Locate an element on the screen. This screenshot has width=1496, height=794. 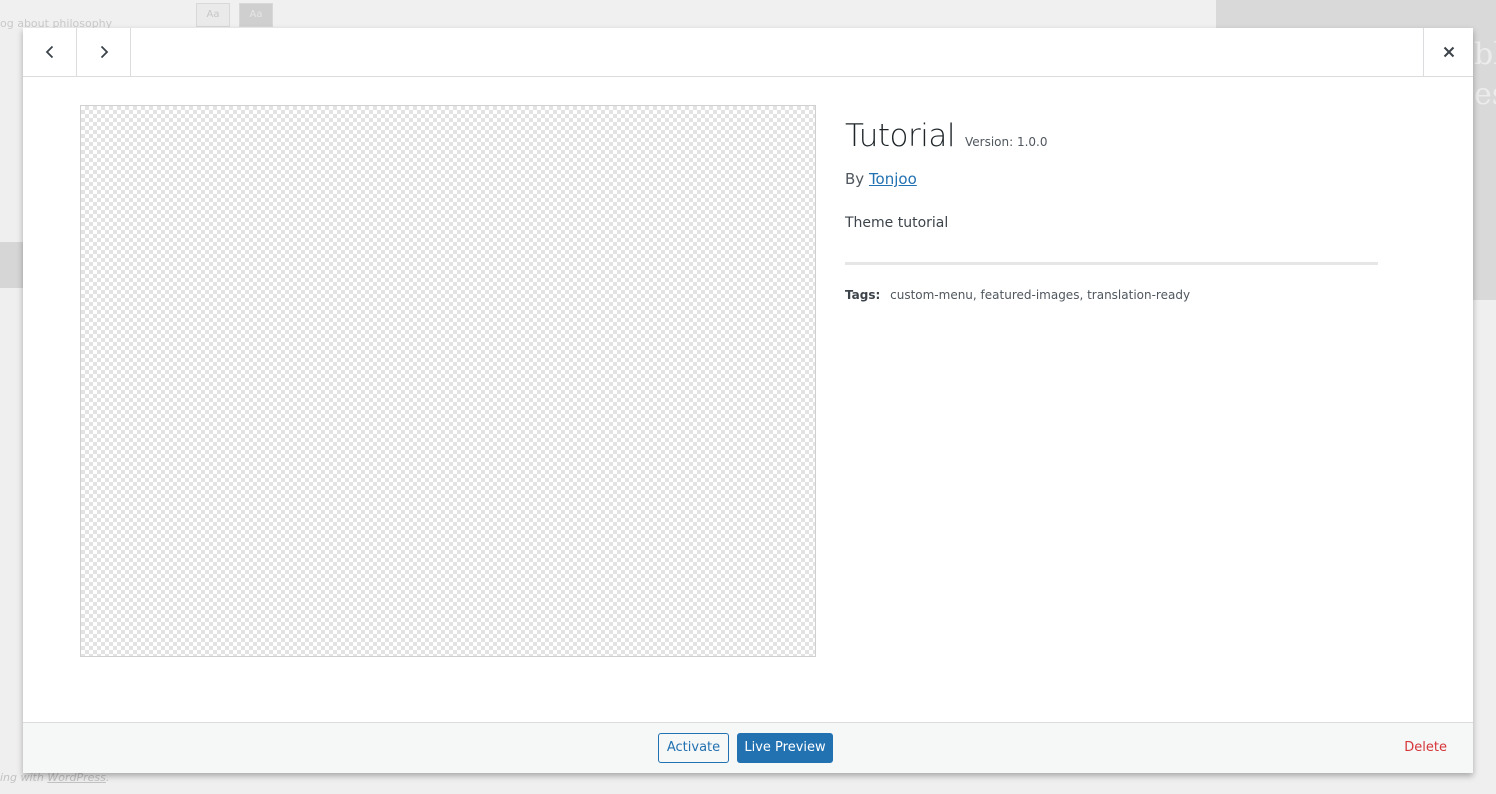
theme-title: Tutorial Version: 1.0.0 is located at coordinates (1111, 136).